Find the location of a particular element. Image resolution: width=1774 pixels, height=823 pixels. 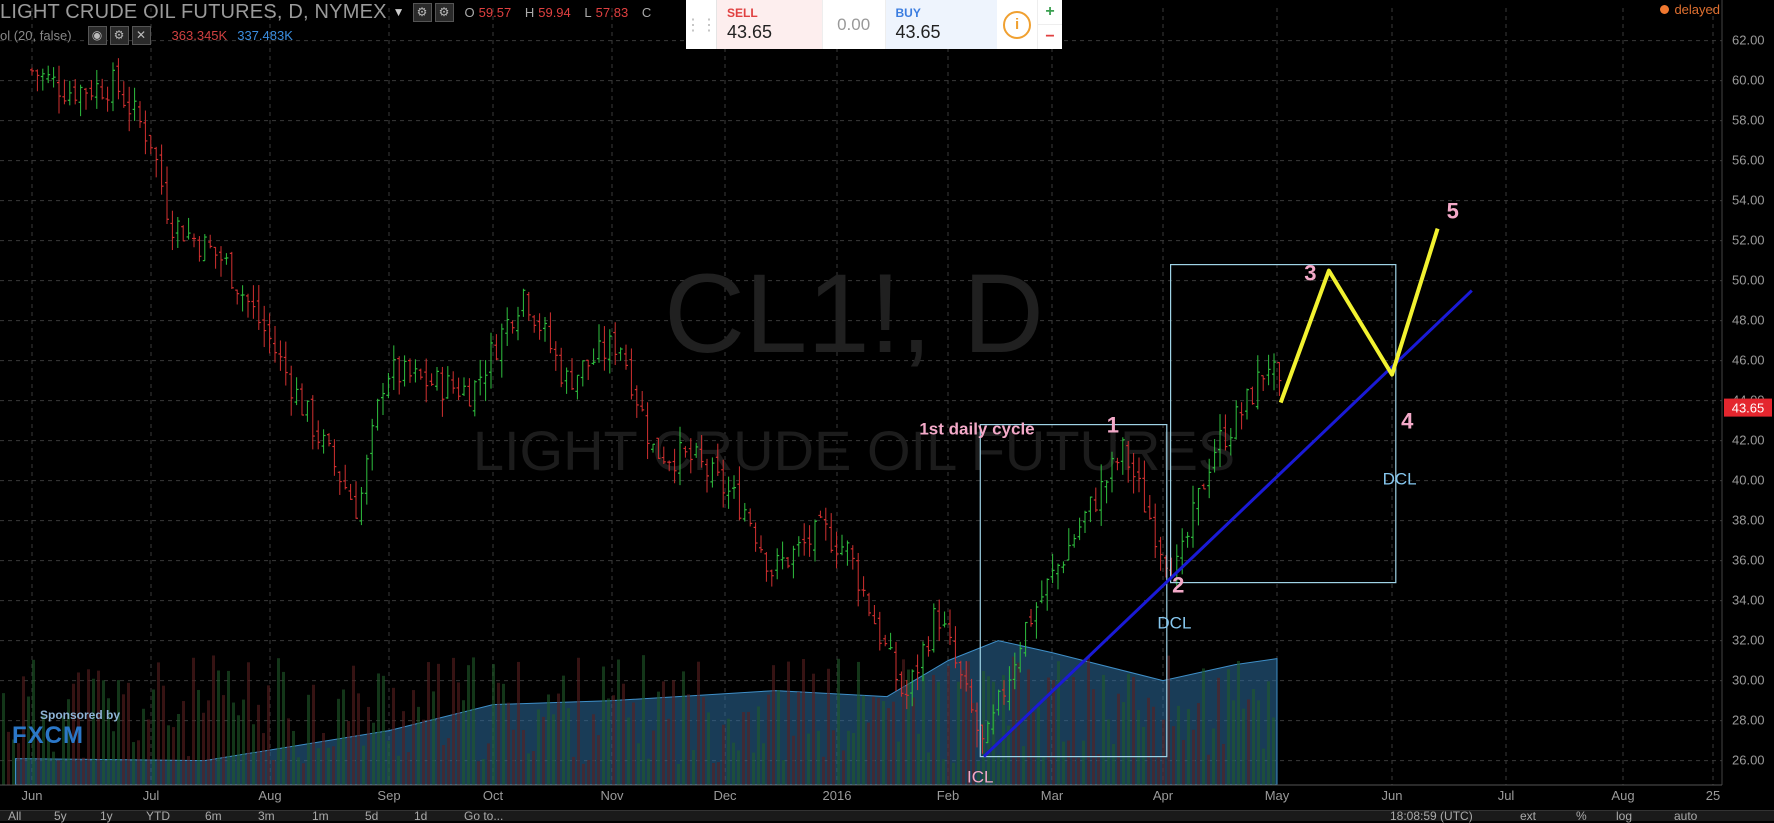

range-6m: 6m is located at coordinates (213, 816).